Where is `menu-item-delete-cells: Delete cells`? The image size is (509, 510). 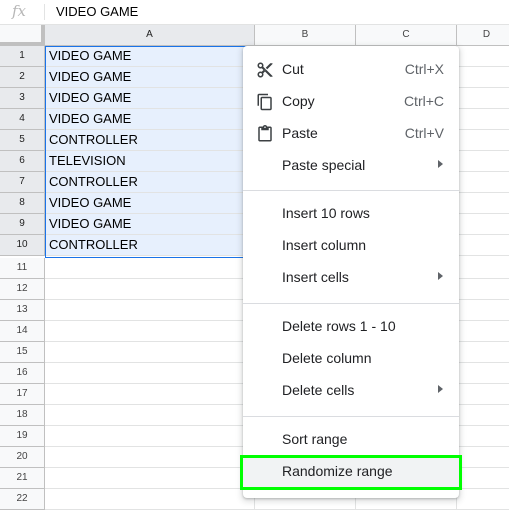 menu-item-delete-cells: Delete cells is located at coordinates (351, 391).